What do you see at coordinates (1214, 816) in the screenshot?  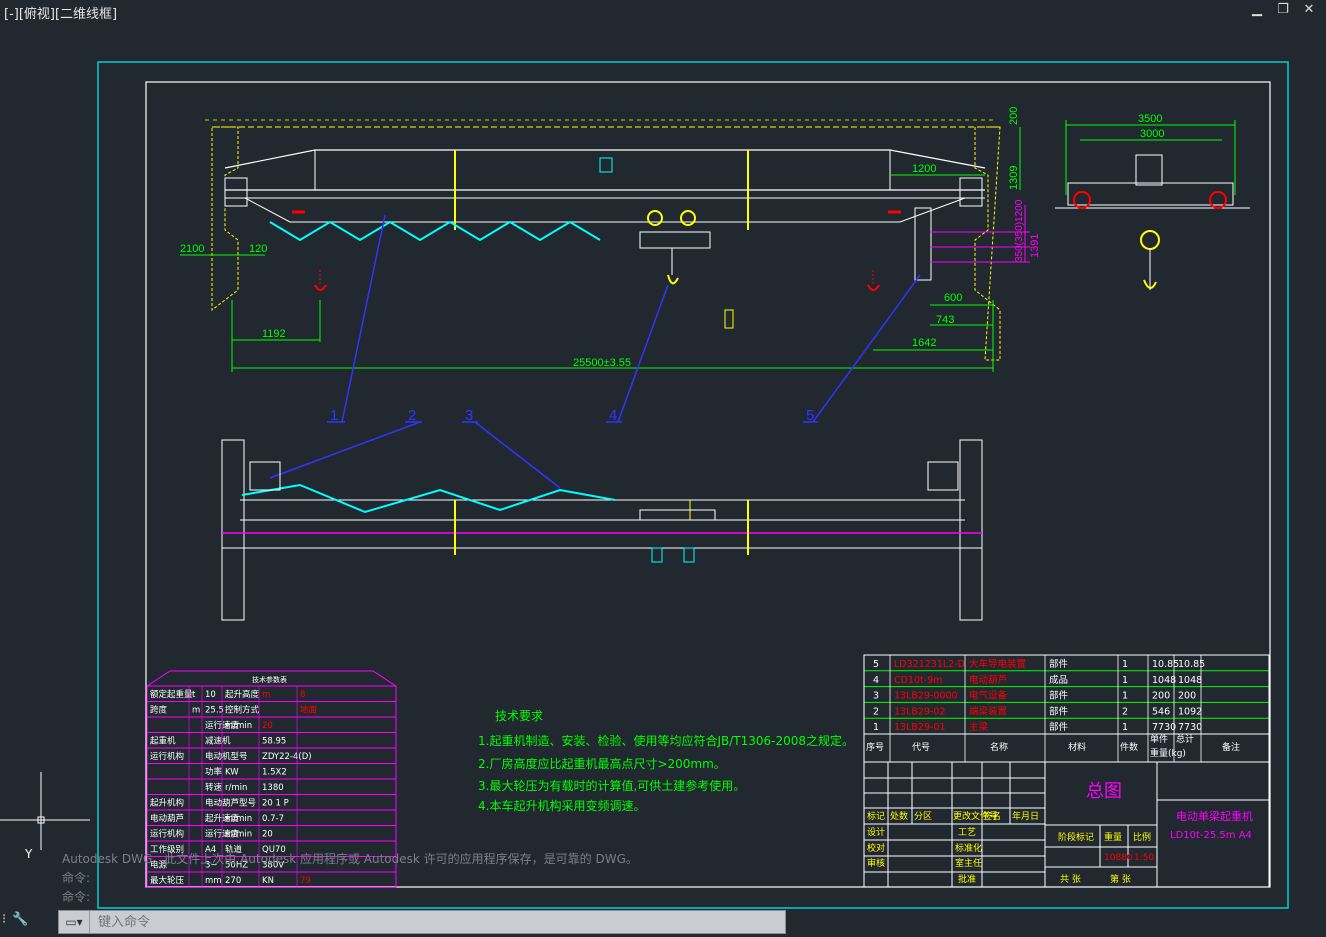 I see `product-name: 电动单梁起重机` at bounding box center [1214, 816].